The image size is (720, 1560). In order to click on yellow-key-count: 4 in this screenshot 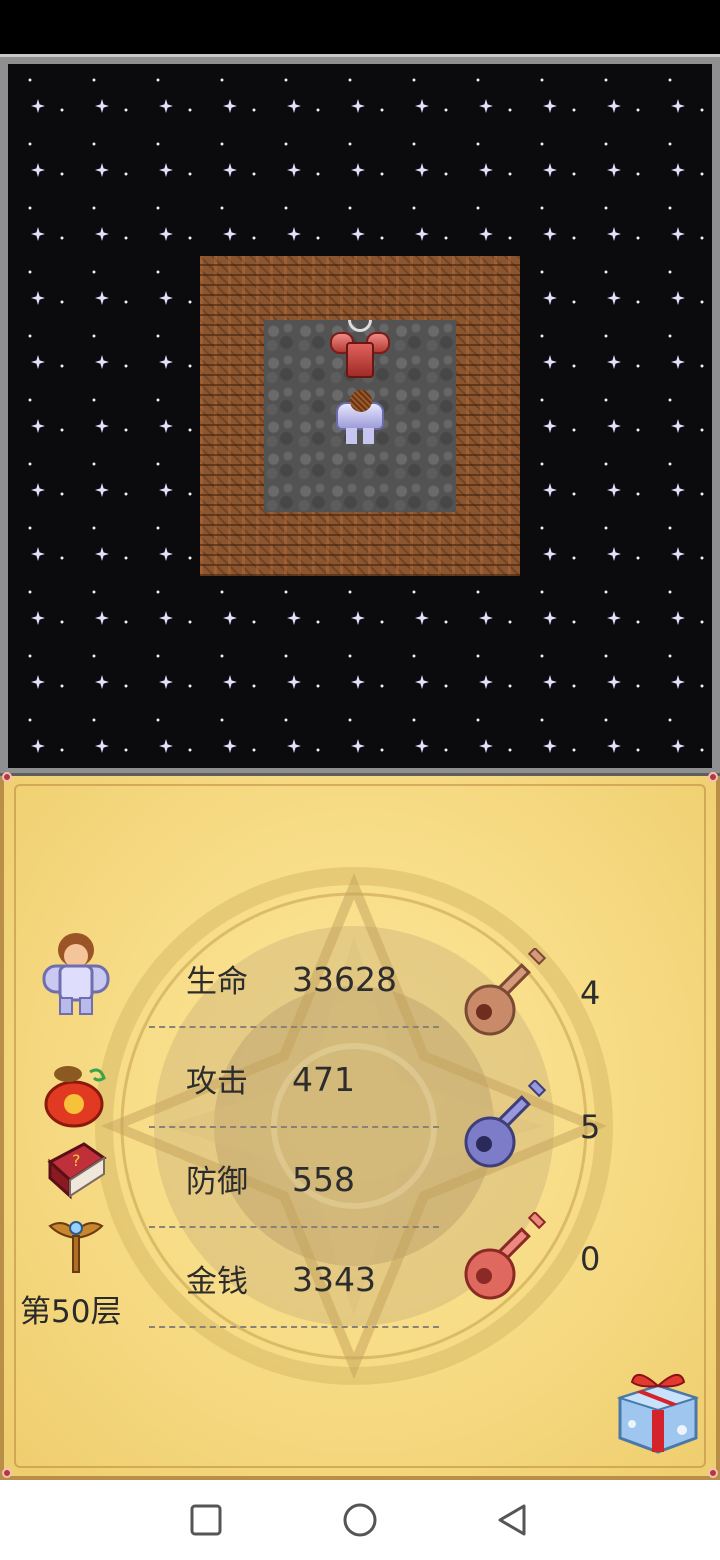, I will do `click(590, 993)`.